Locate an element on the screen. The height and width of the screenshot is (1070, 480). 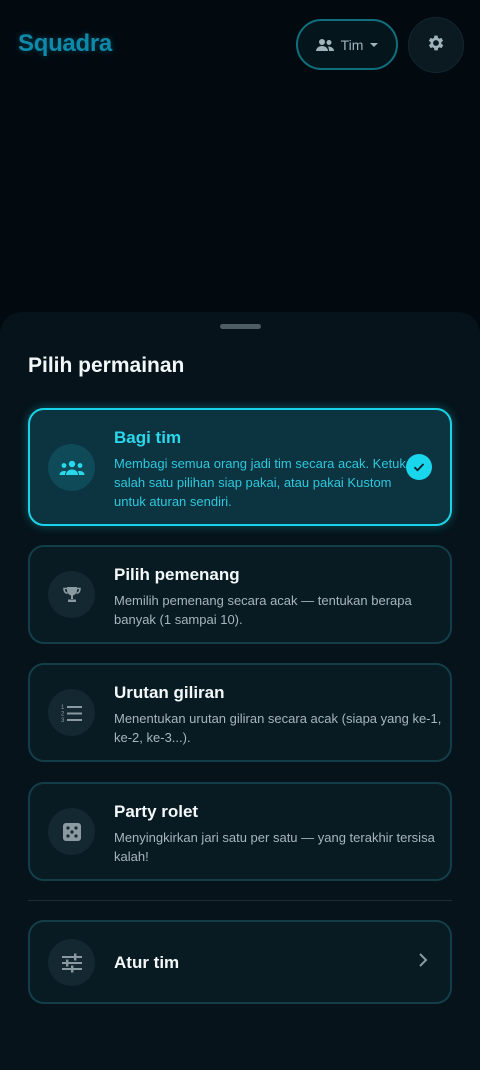
team-settings-title: Atur tim is located at coordinates (147, 962).